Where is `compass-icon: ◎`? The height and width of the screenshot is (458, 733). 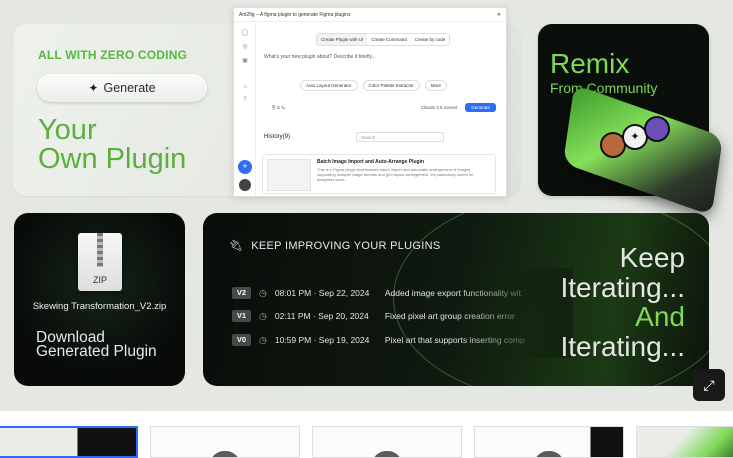
compass-icon: ◎ is located at coordinates (245, 46).